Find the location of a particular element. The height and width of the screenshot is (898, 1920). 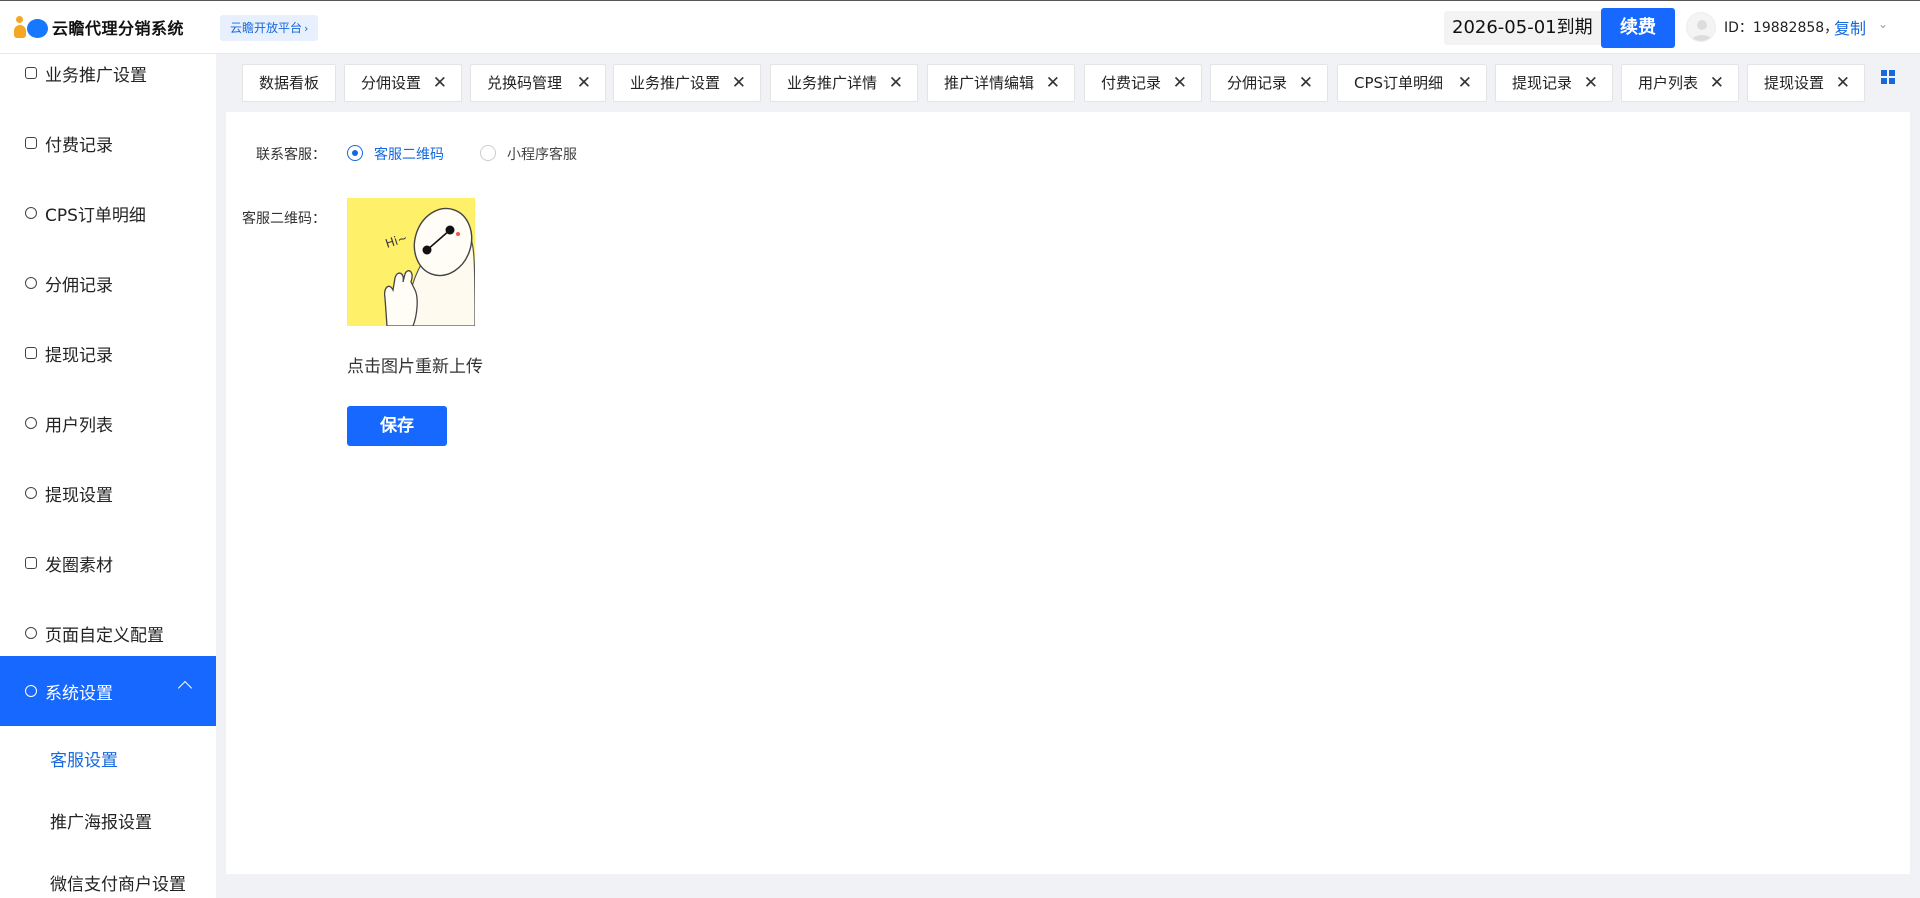

app-title: 云瞻代理分销系统 is located at coordinates (118, 28).